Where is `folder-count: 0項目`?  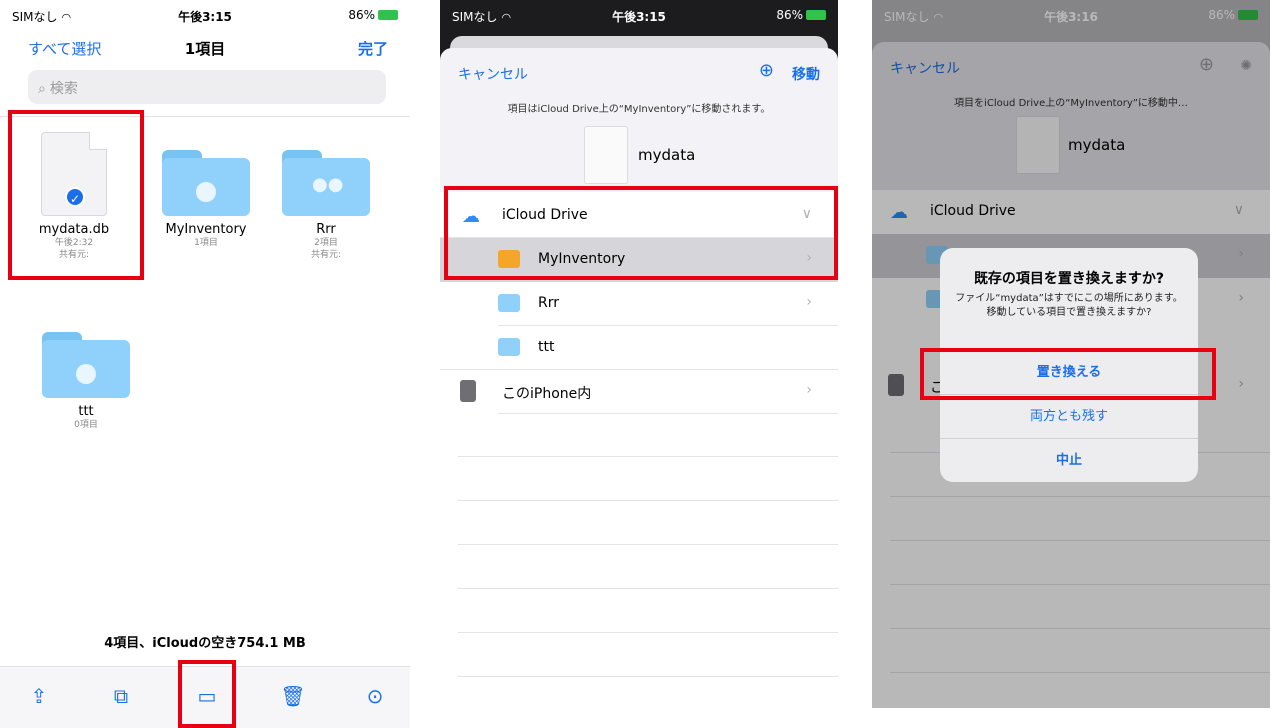 folder-count: 0項目 is located at coordinates (86, 425).